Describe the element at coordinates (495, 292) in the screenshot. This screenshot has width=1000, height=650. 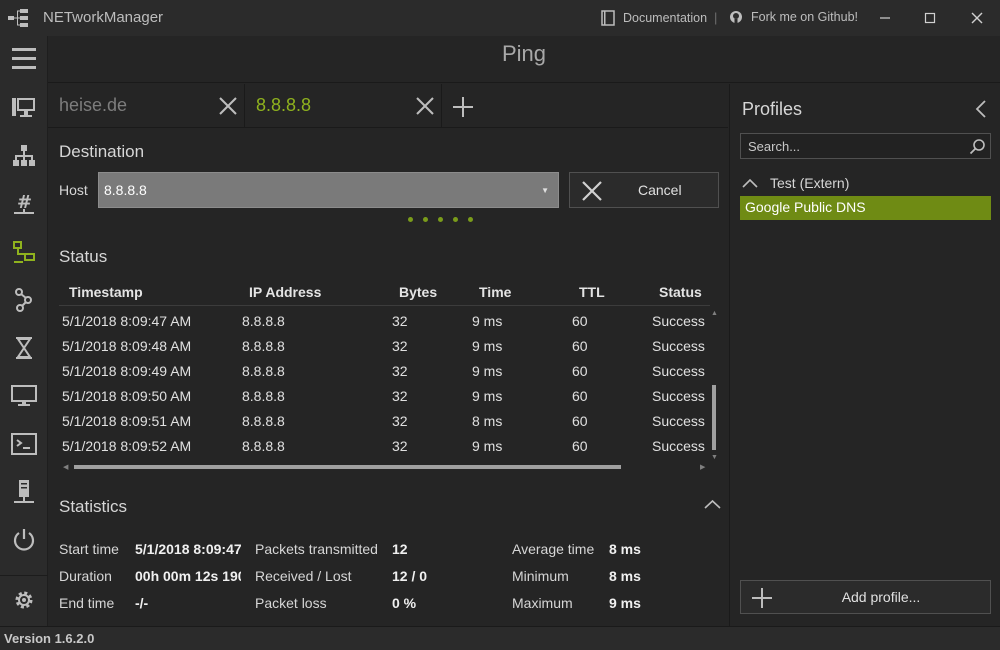
I see `column-header-time: Time` at that location.